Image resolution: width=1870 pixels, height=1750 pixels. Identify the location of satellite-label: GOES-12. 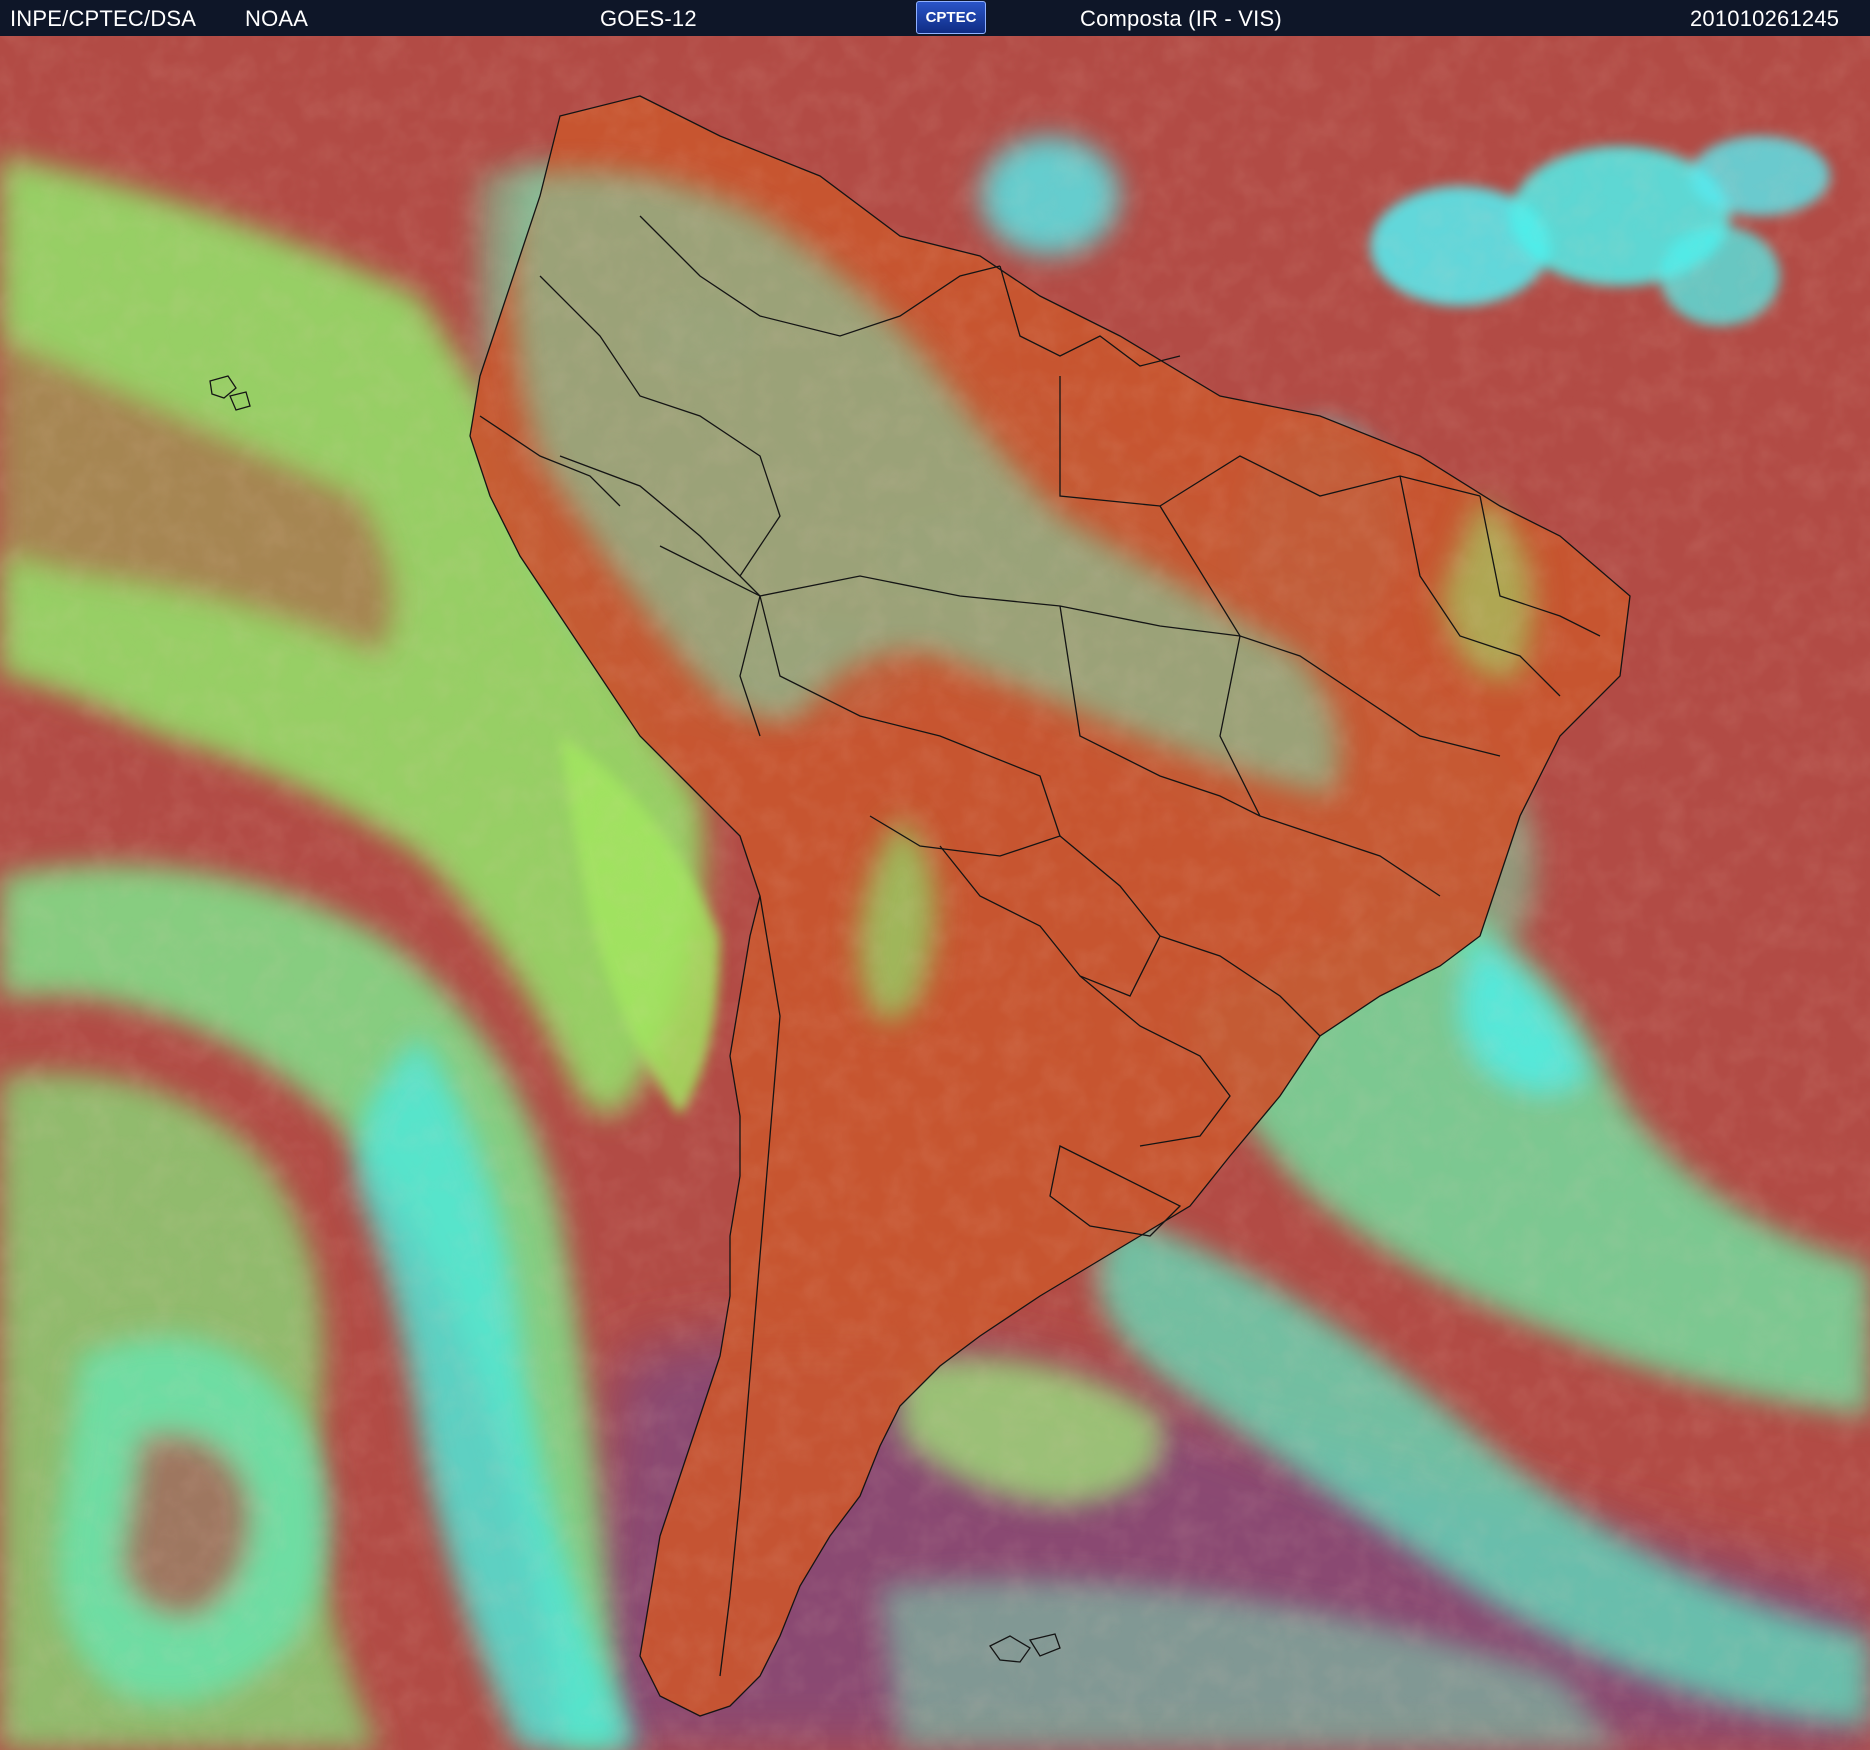
(648, 18).